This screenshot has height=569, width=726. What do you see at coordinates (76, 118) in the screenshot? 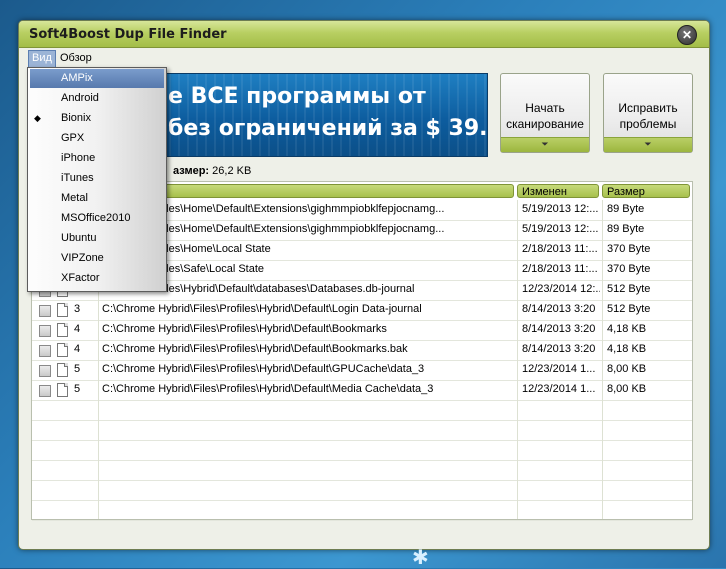
I see `skin-menu-item-label: Bionix` at bounding box center [76, 118].